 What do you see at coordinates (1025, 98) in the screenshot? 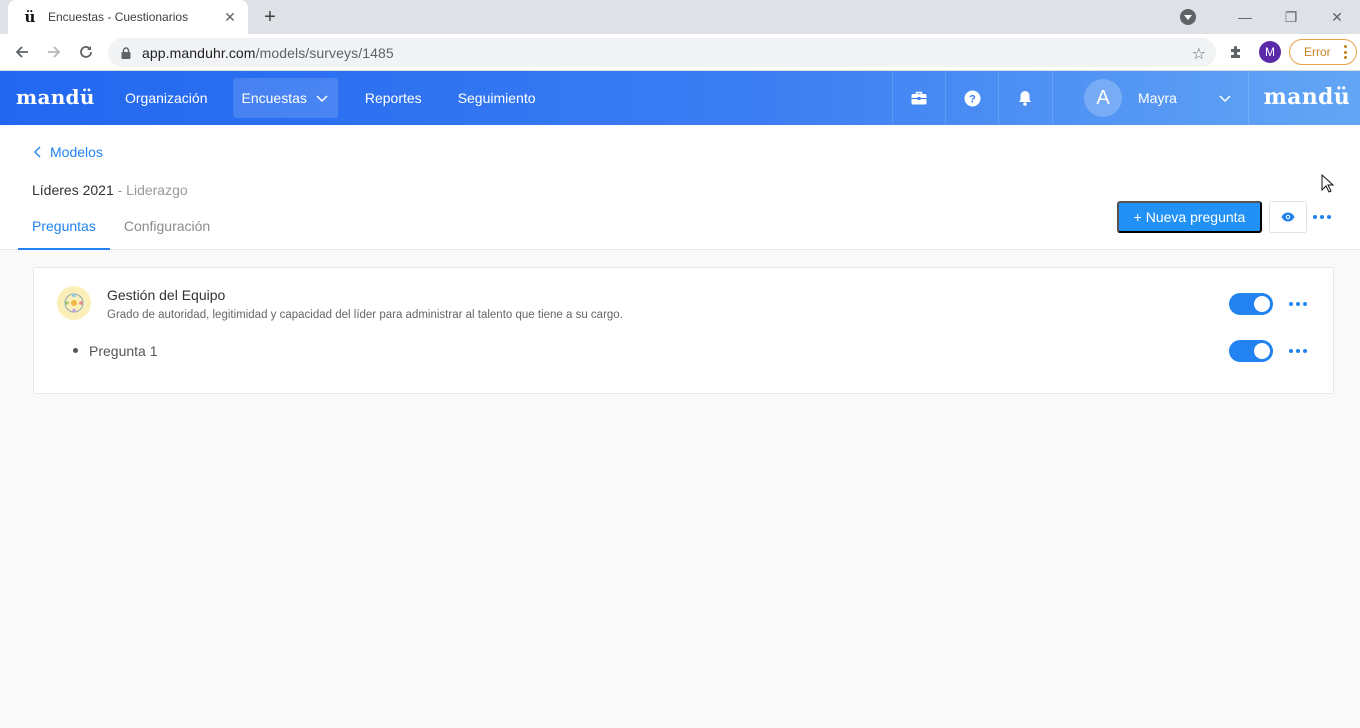
I see `bell-icon` at bounding box center [1025, 98].